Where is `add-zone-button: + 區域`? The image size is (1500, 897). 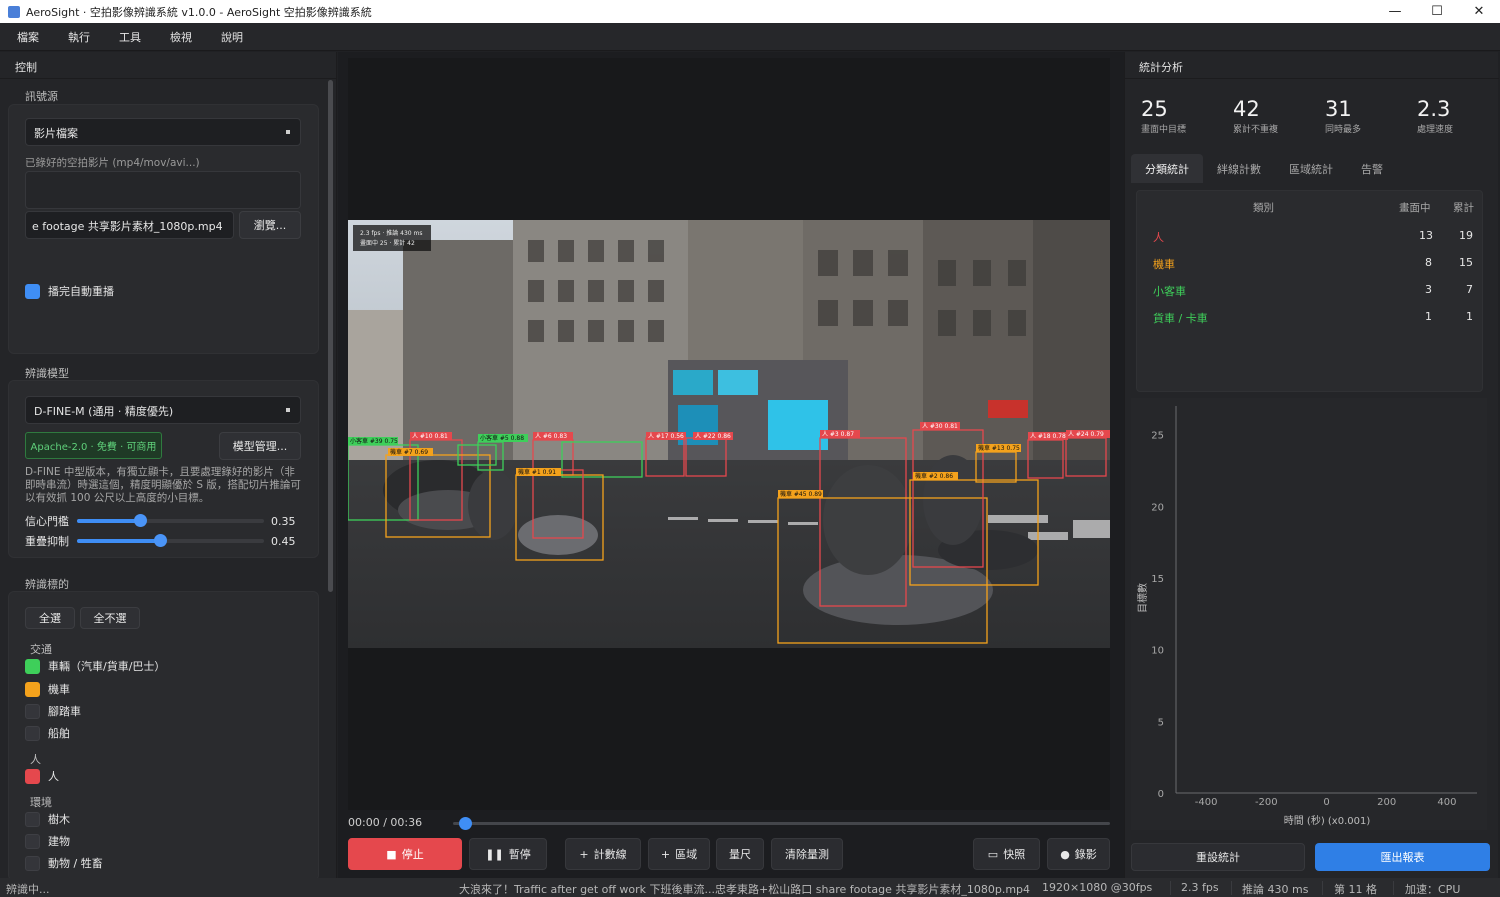 add-zone-button: + 區域 is located at coordinates (679, 854).